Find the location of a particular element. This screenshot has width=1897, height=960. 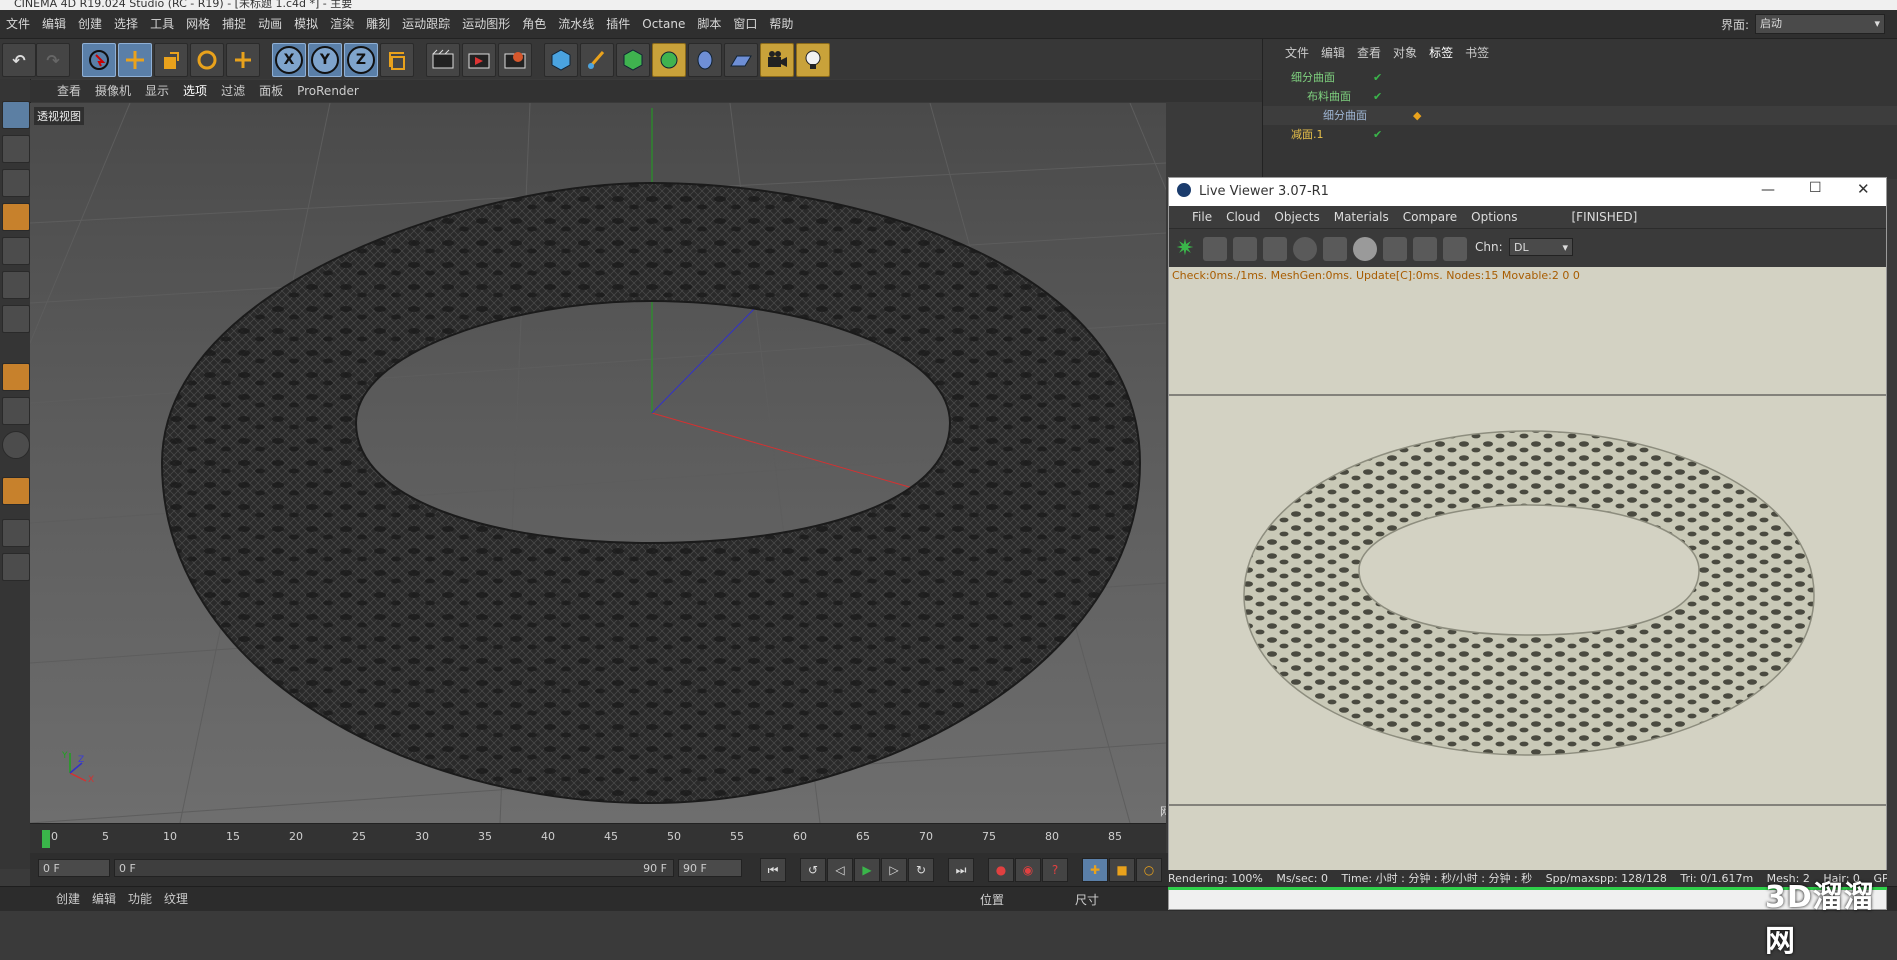

goto-start-icon: ⏮ is located at coordinates (773, 870).